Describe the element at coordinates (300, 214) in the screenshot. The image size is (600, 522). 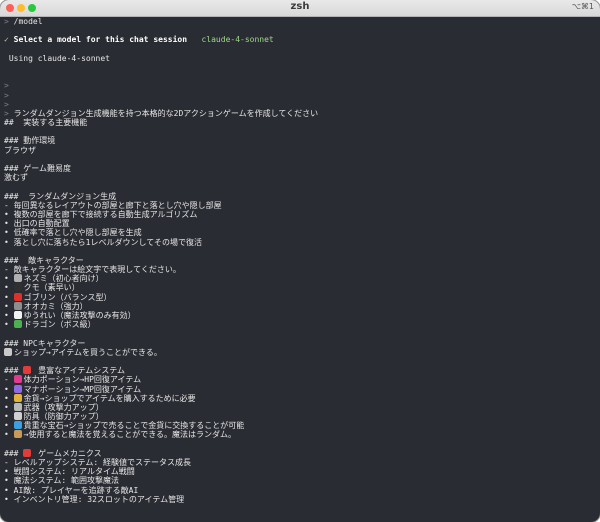
I see `terminal-line: • 複数の部屋を廊下で接続する自動生成アルゴリズム` at that location.